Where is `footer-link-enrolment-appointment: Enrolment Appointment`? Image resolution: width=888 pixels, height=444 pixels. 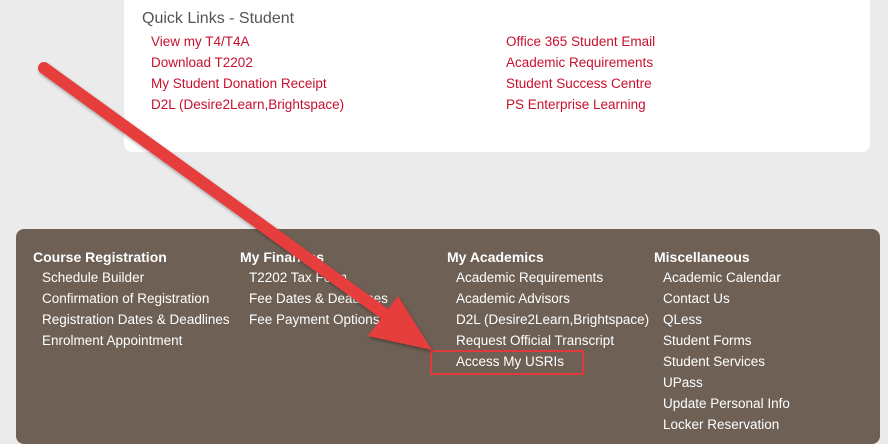 footer-link-enrolment-appointment: Enrolment Appointment is located at coordinates (131, 341).